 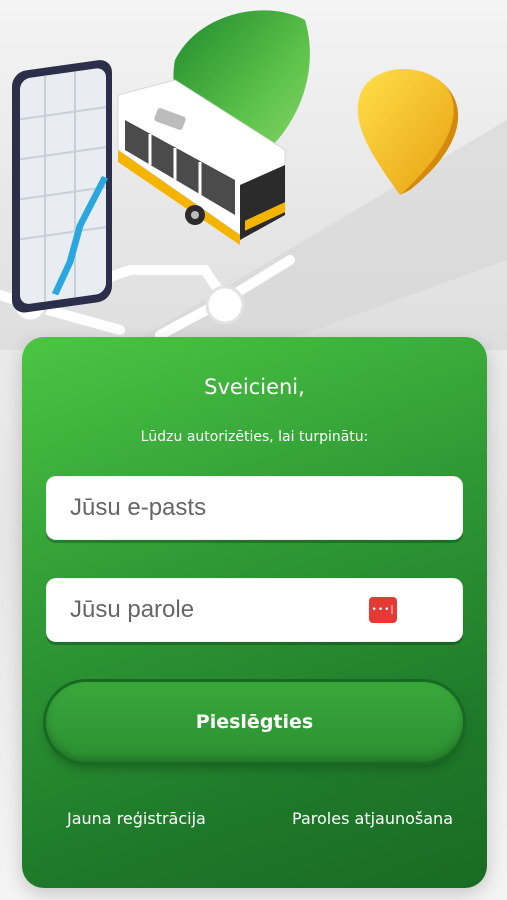 I want to click on phone-illustration, so click(x=62, y=186).